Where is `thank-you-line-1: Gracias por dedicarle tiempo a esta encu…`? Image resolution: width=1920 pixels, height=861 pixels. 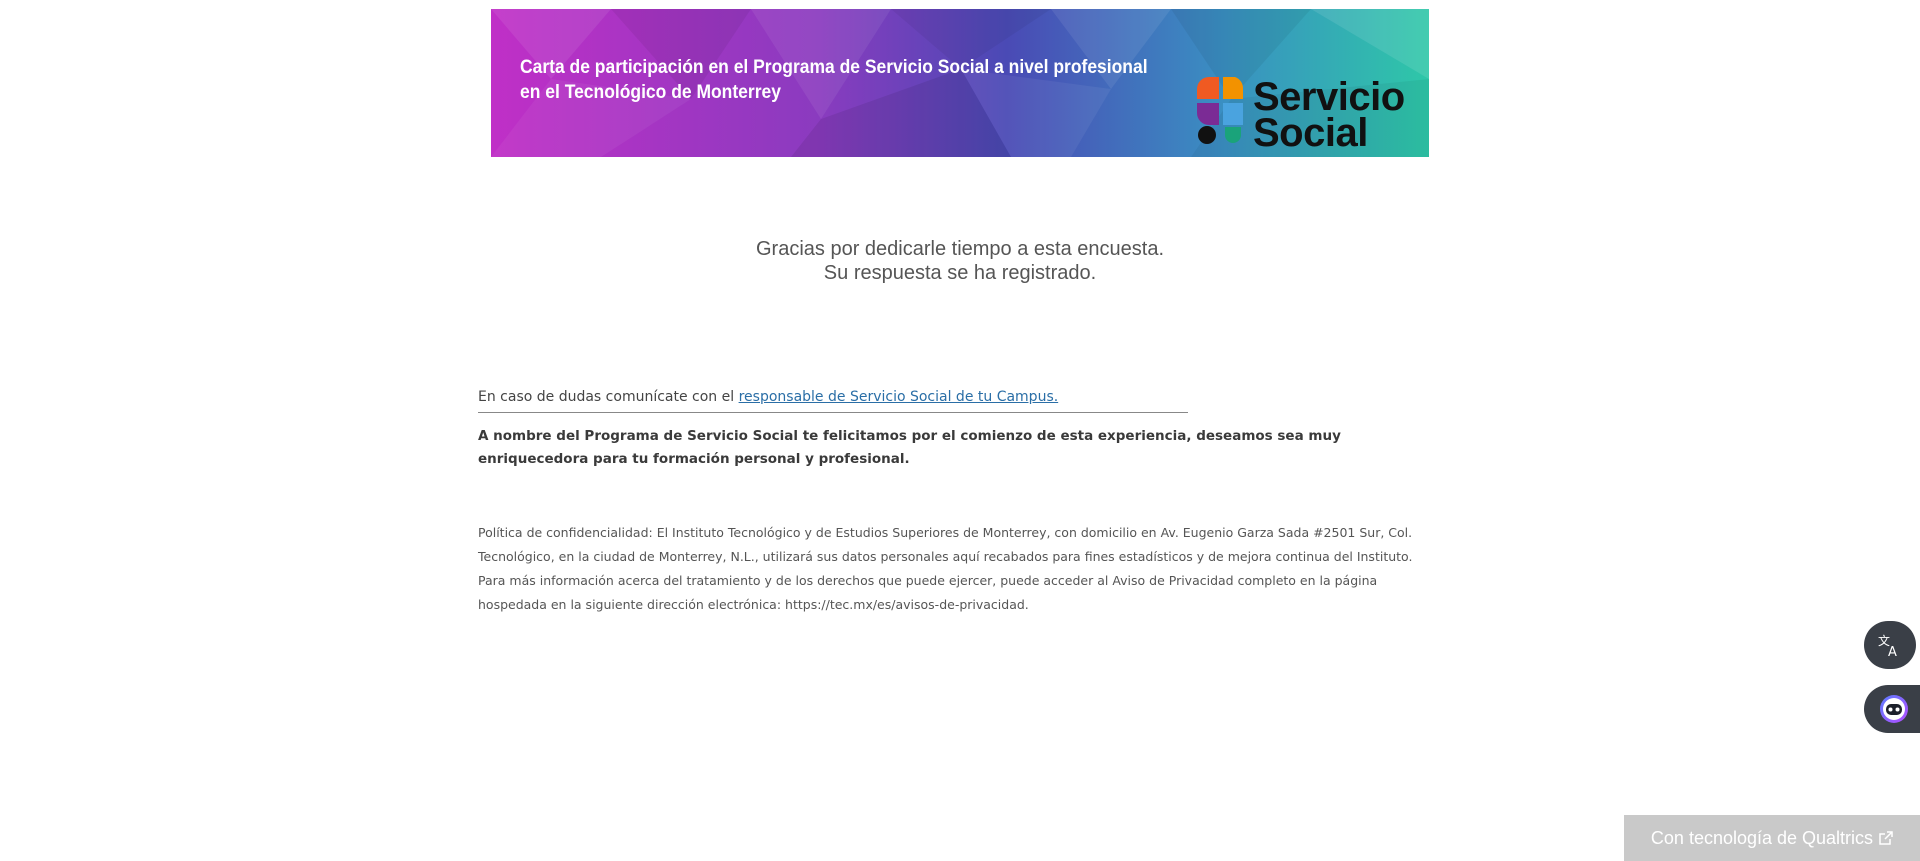 thank-you-line-1: Gracias por dedicarle tiempo a esta encu… is located at coordinates (960, 249).